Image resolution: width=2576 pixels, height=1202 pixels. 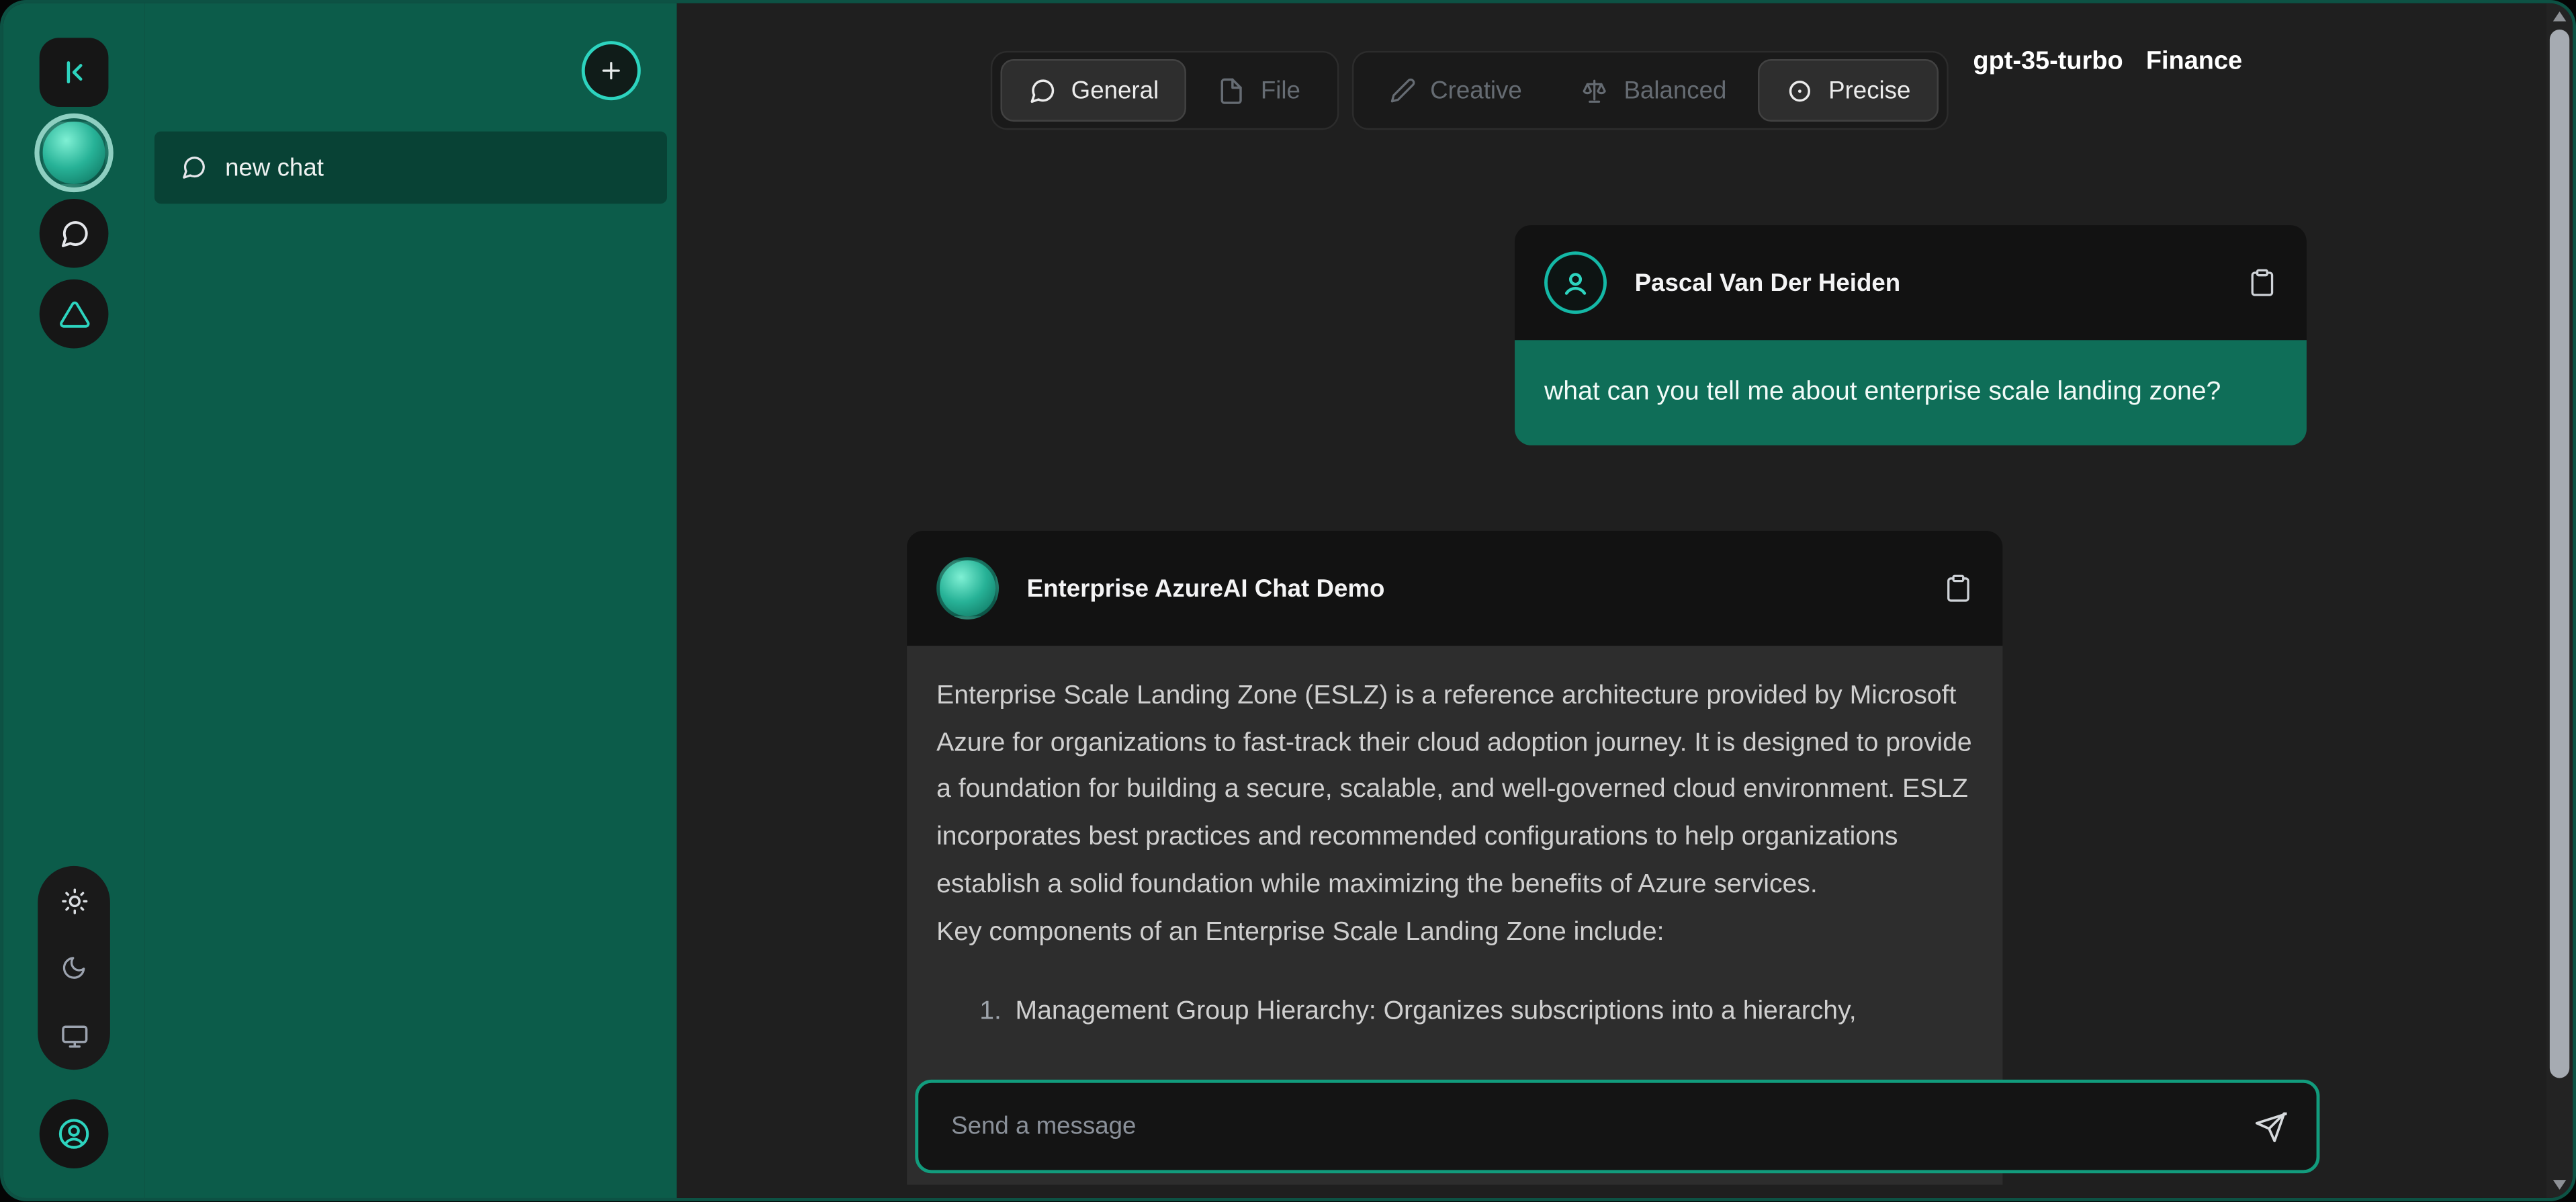 I want to click on user-avatar, so click(x=1576, y=282).